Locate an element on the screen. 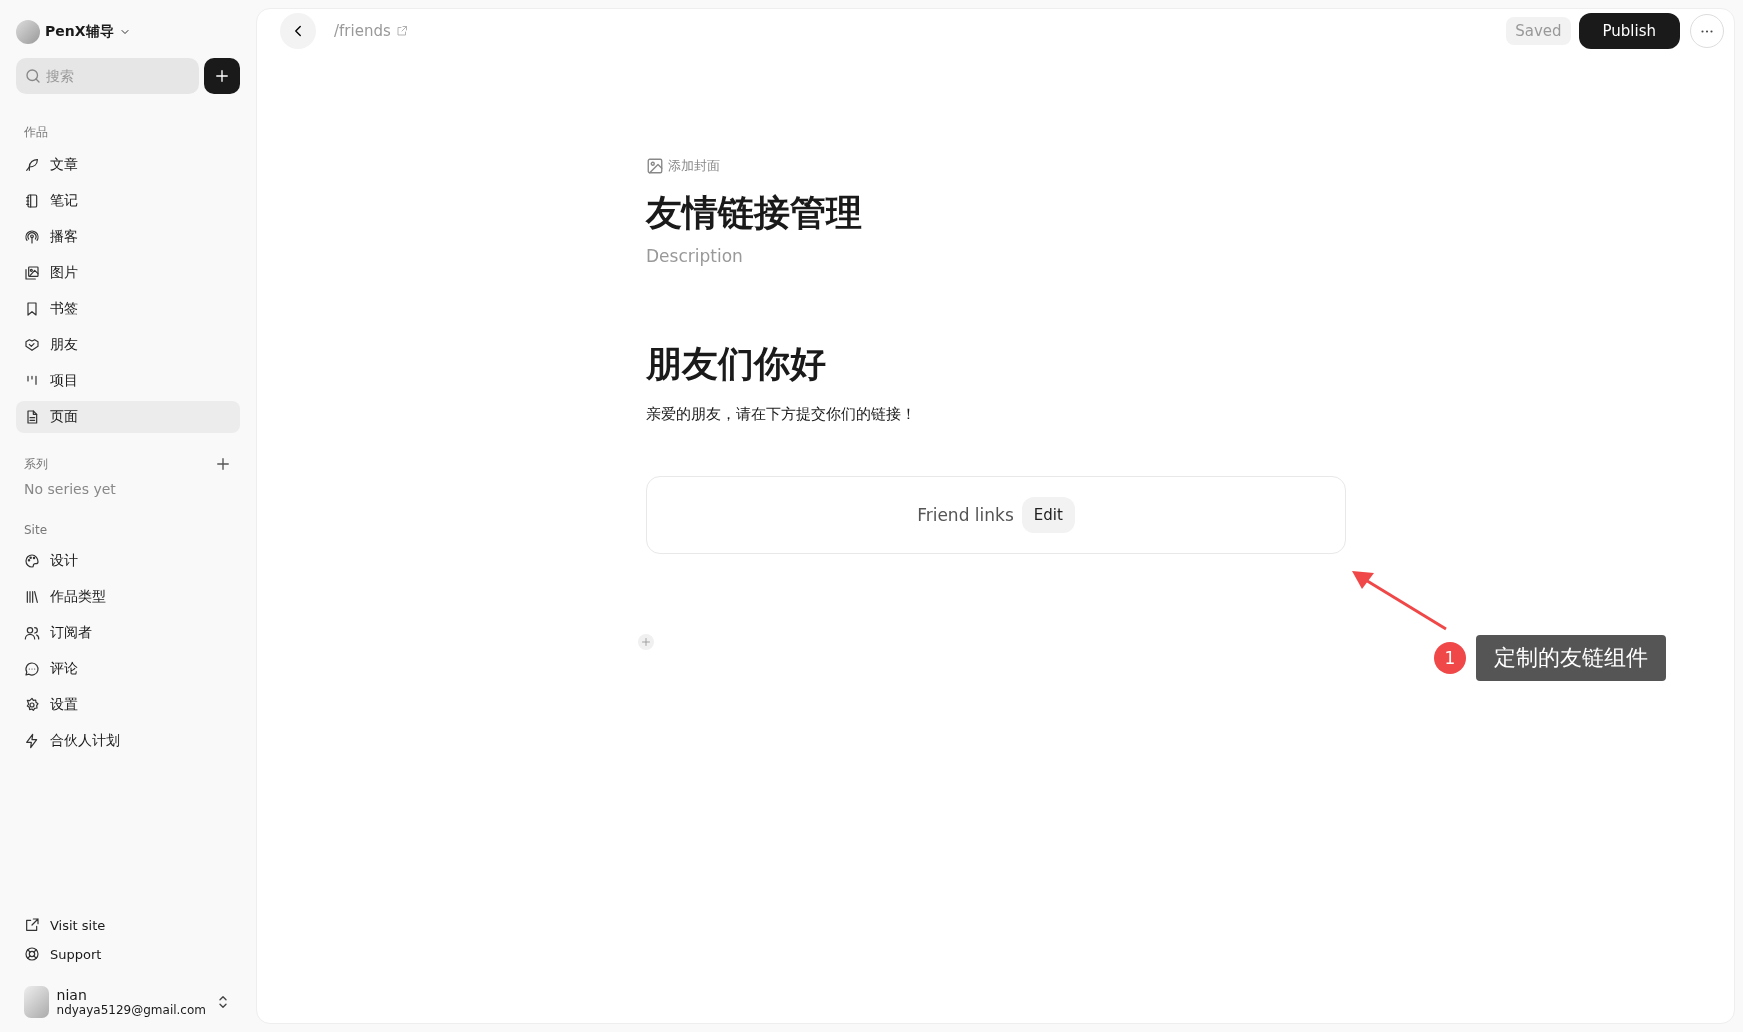 This screenshot has height=1032, width=1743. avatar is located at coordinates (28, 32).